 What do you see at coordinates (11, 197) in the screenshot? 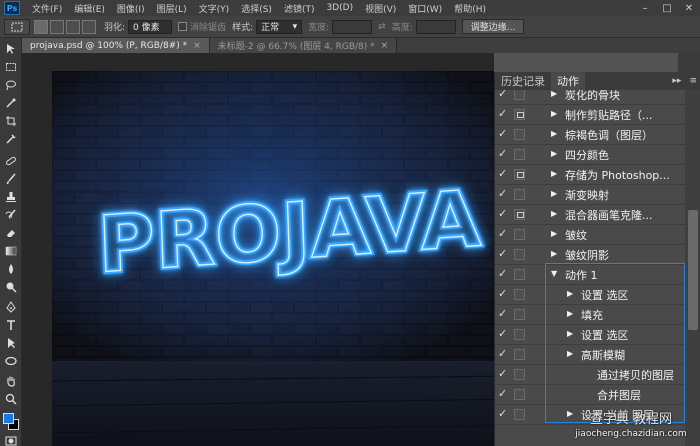
I see `stamp-tool` at bounding box center [11, 197].